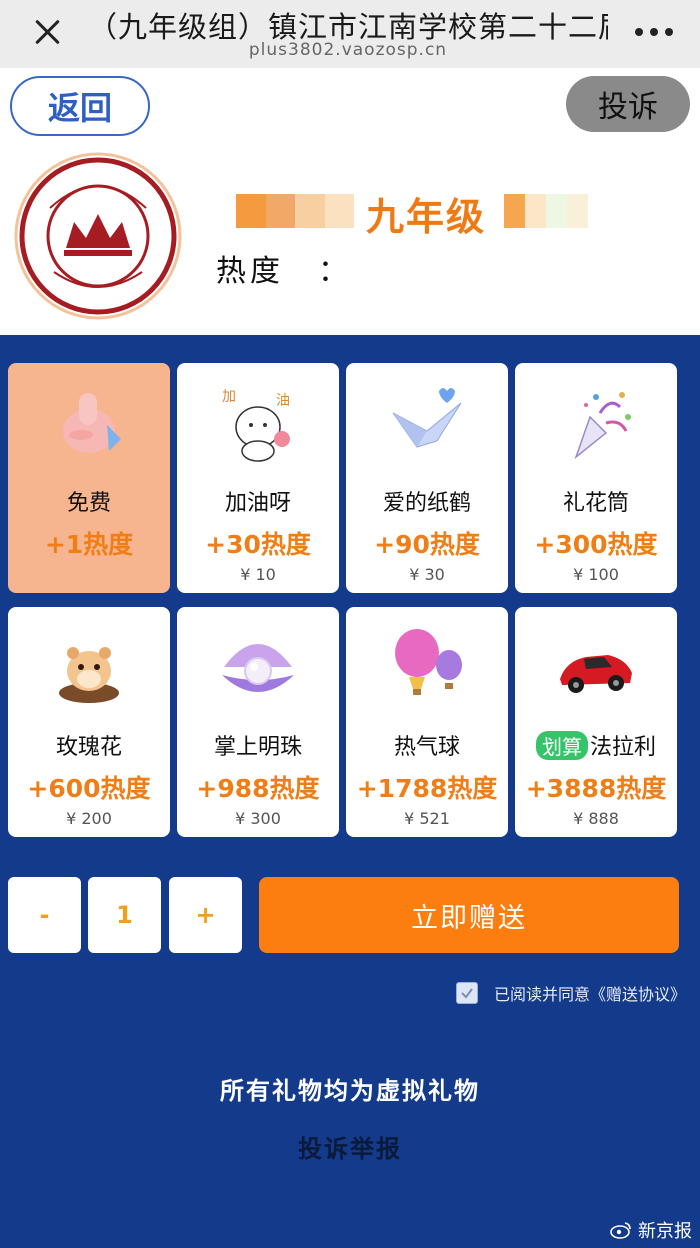  I want to click on hamster-icon, so click(89, 667).